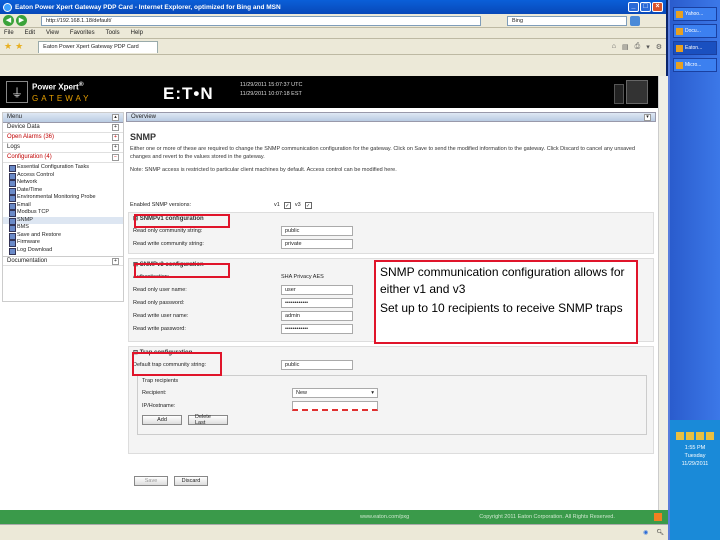 The image size is (720, 540). Describe the element at coordinates (63, 261) in the screenshot. I see `nav-documentation: Documentation +` at that location.